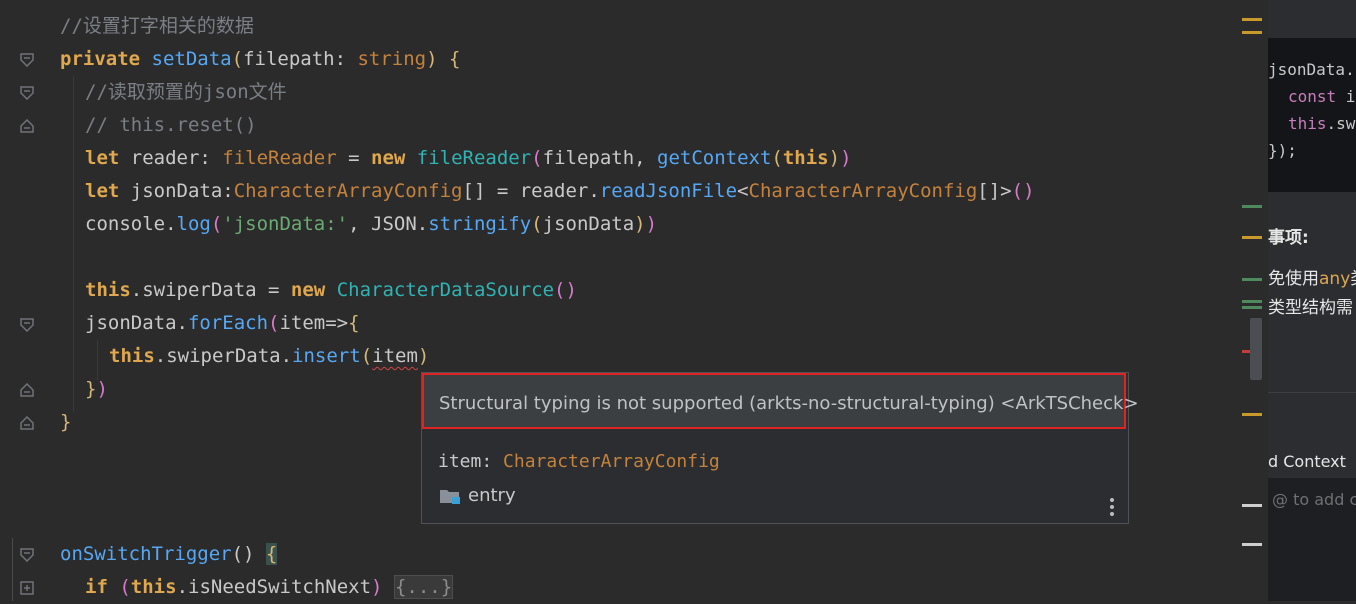 Image resolution: width=1356 pixels, height=604 pixels. Describe the element at coordinates (1307, 123) in the screenshot. I see `snippet-keyword: this` at that location.